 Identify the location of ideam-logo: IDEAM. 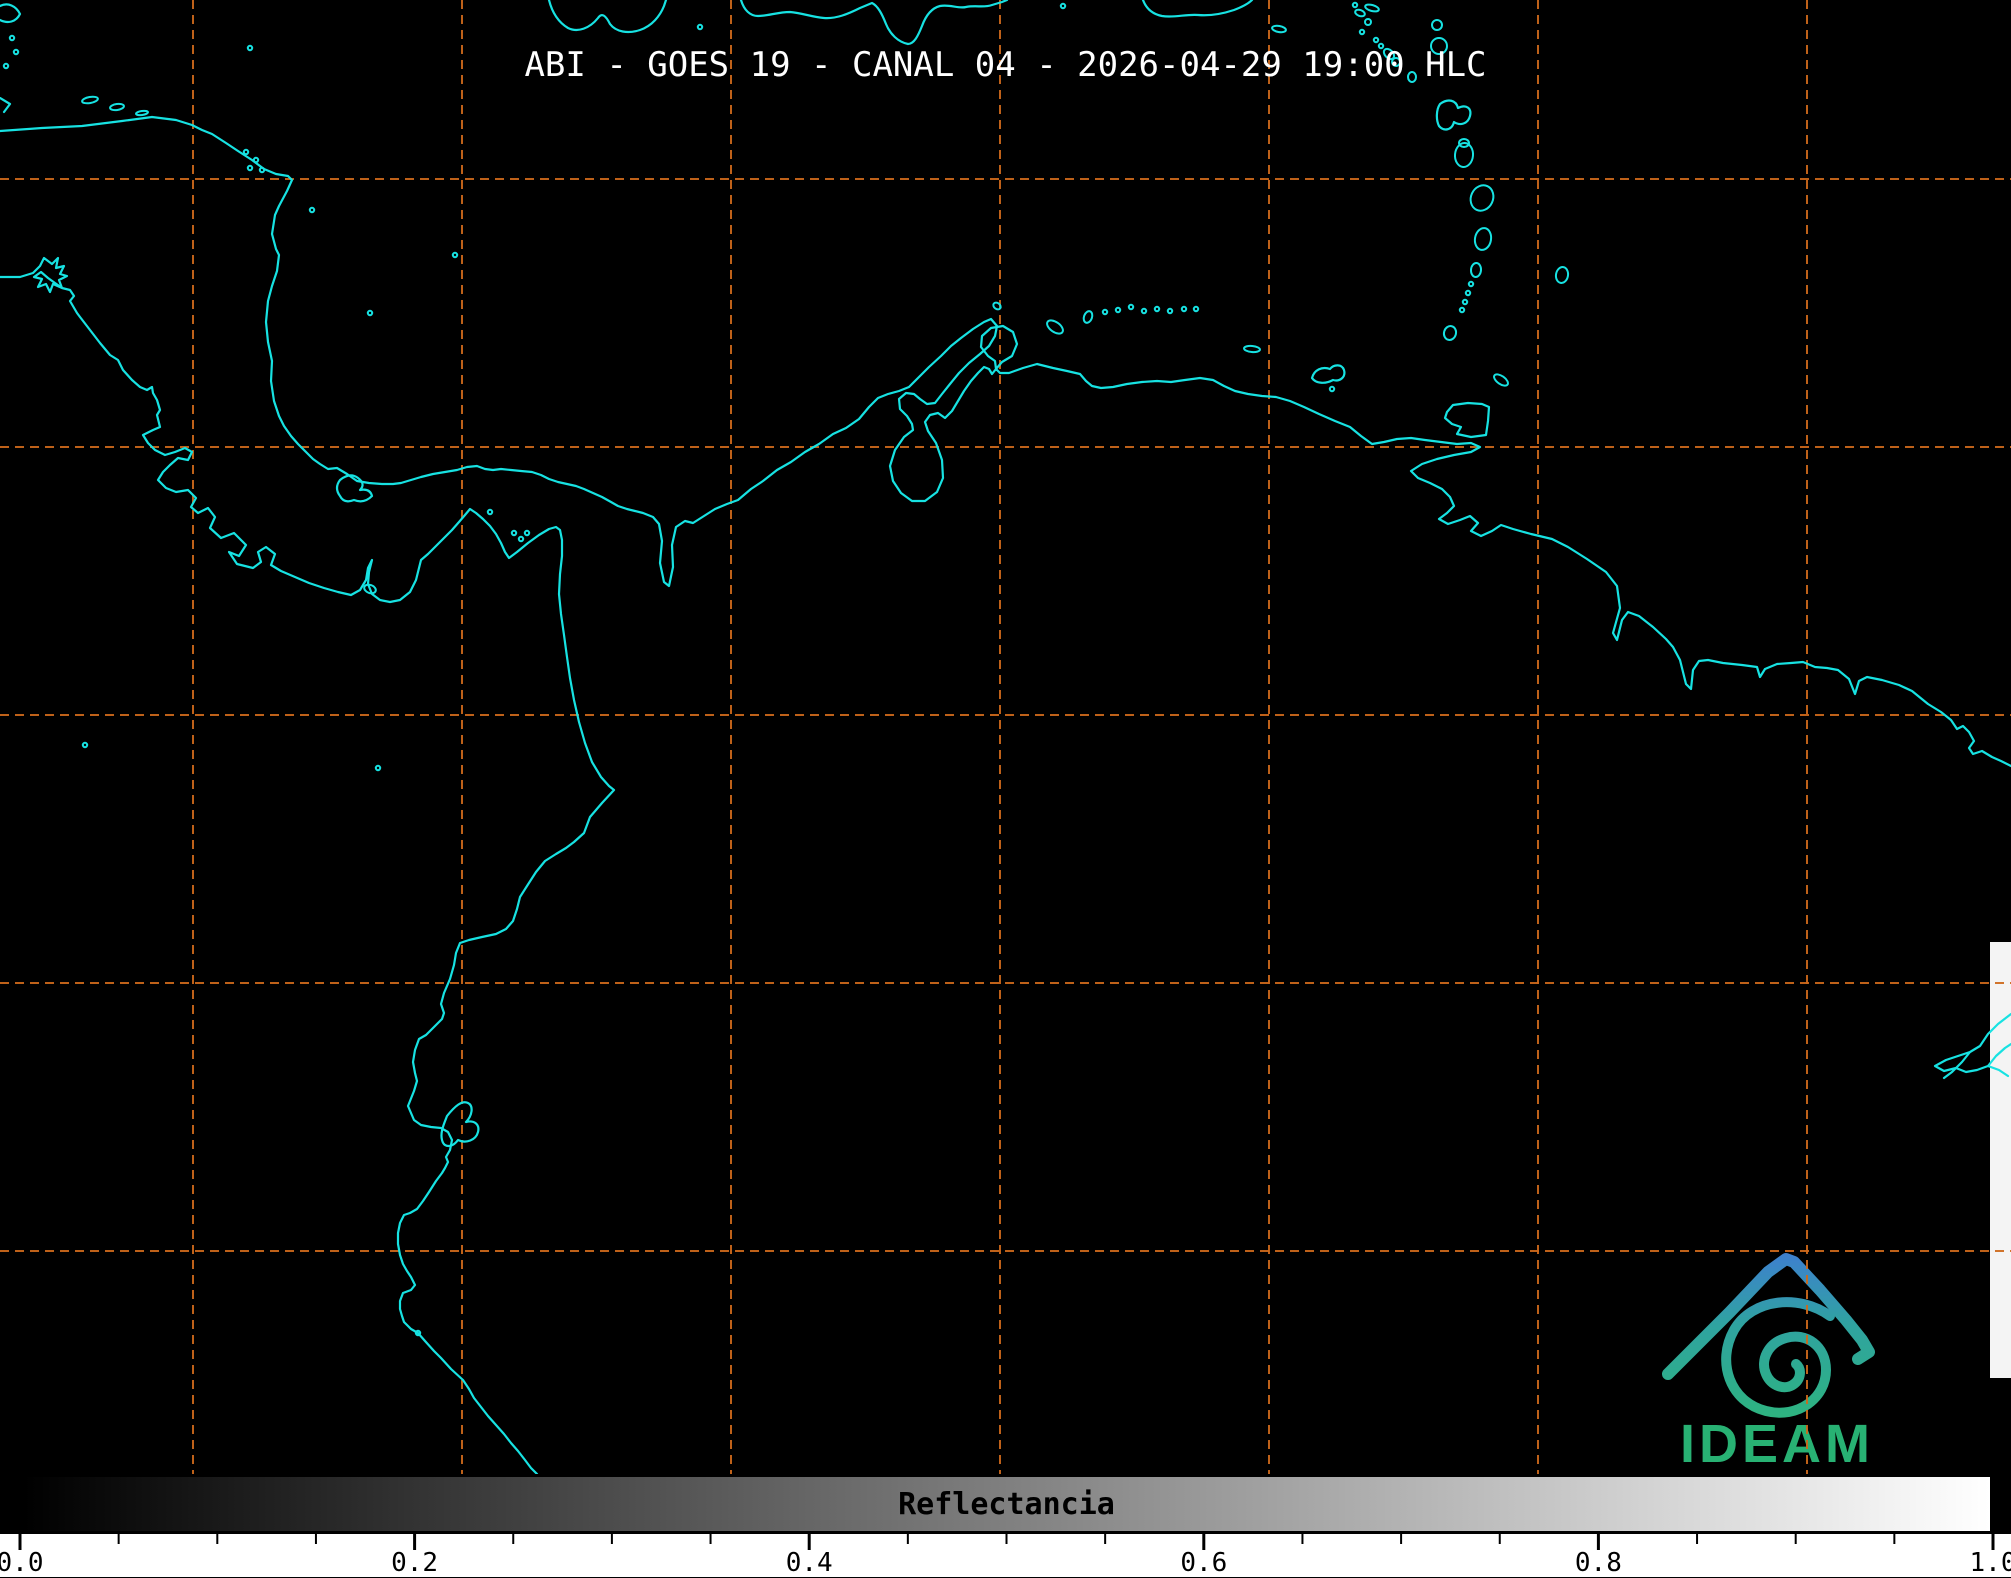
(1768, 1363).